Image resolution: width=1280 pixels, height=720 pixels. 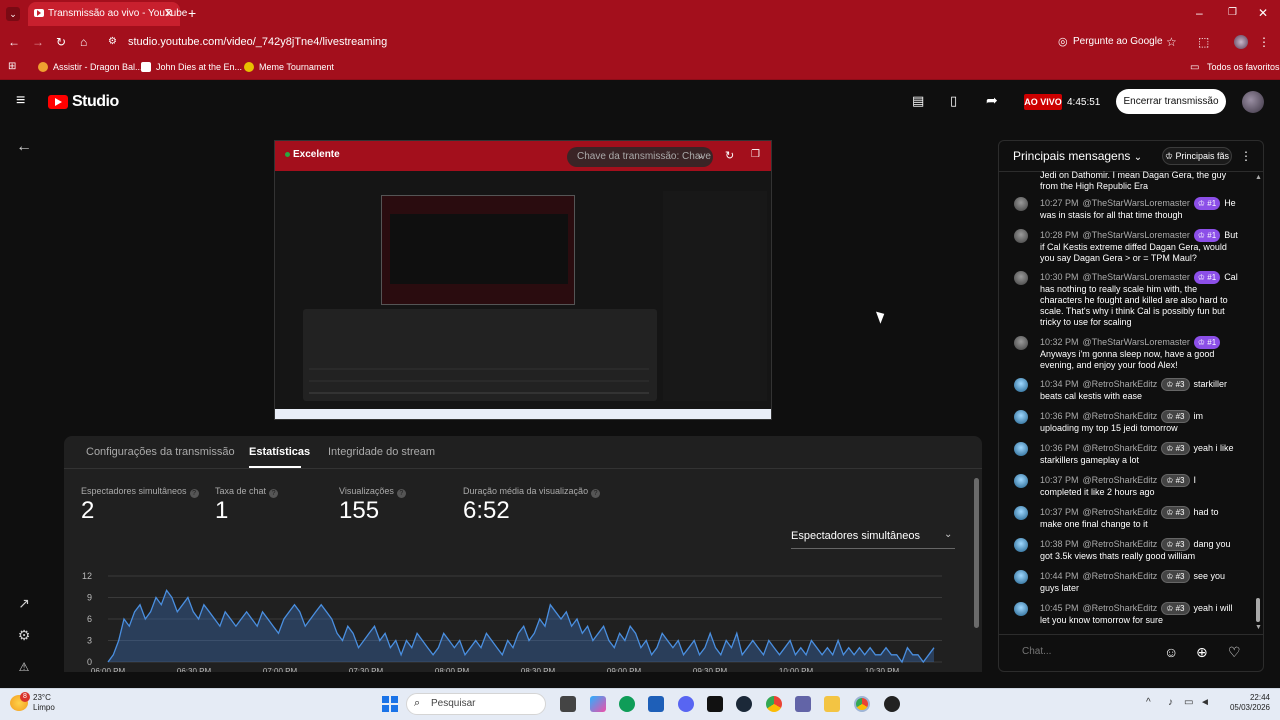 I want to click on tab-statistics: Estatísticas, so click(x=279, y=452).